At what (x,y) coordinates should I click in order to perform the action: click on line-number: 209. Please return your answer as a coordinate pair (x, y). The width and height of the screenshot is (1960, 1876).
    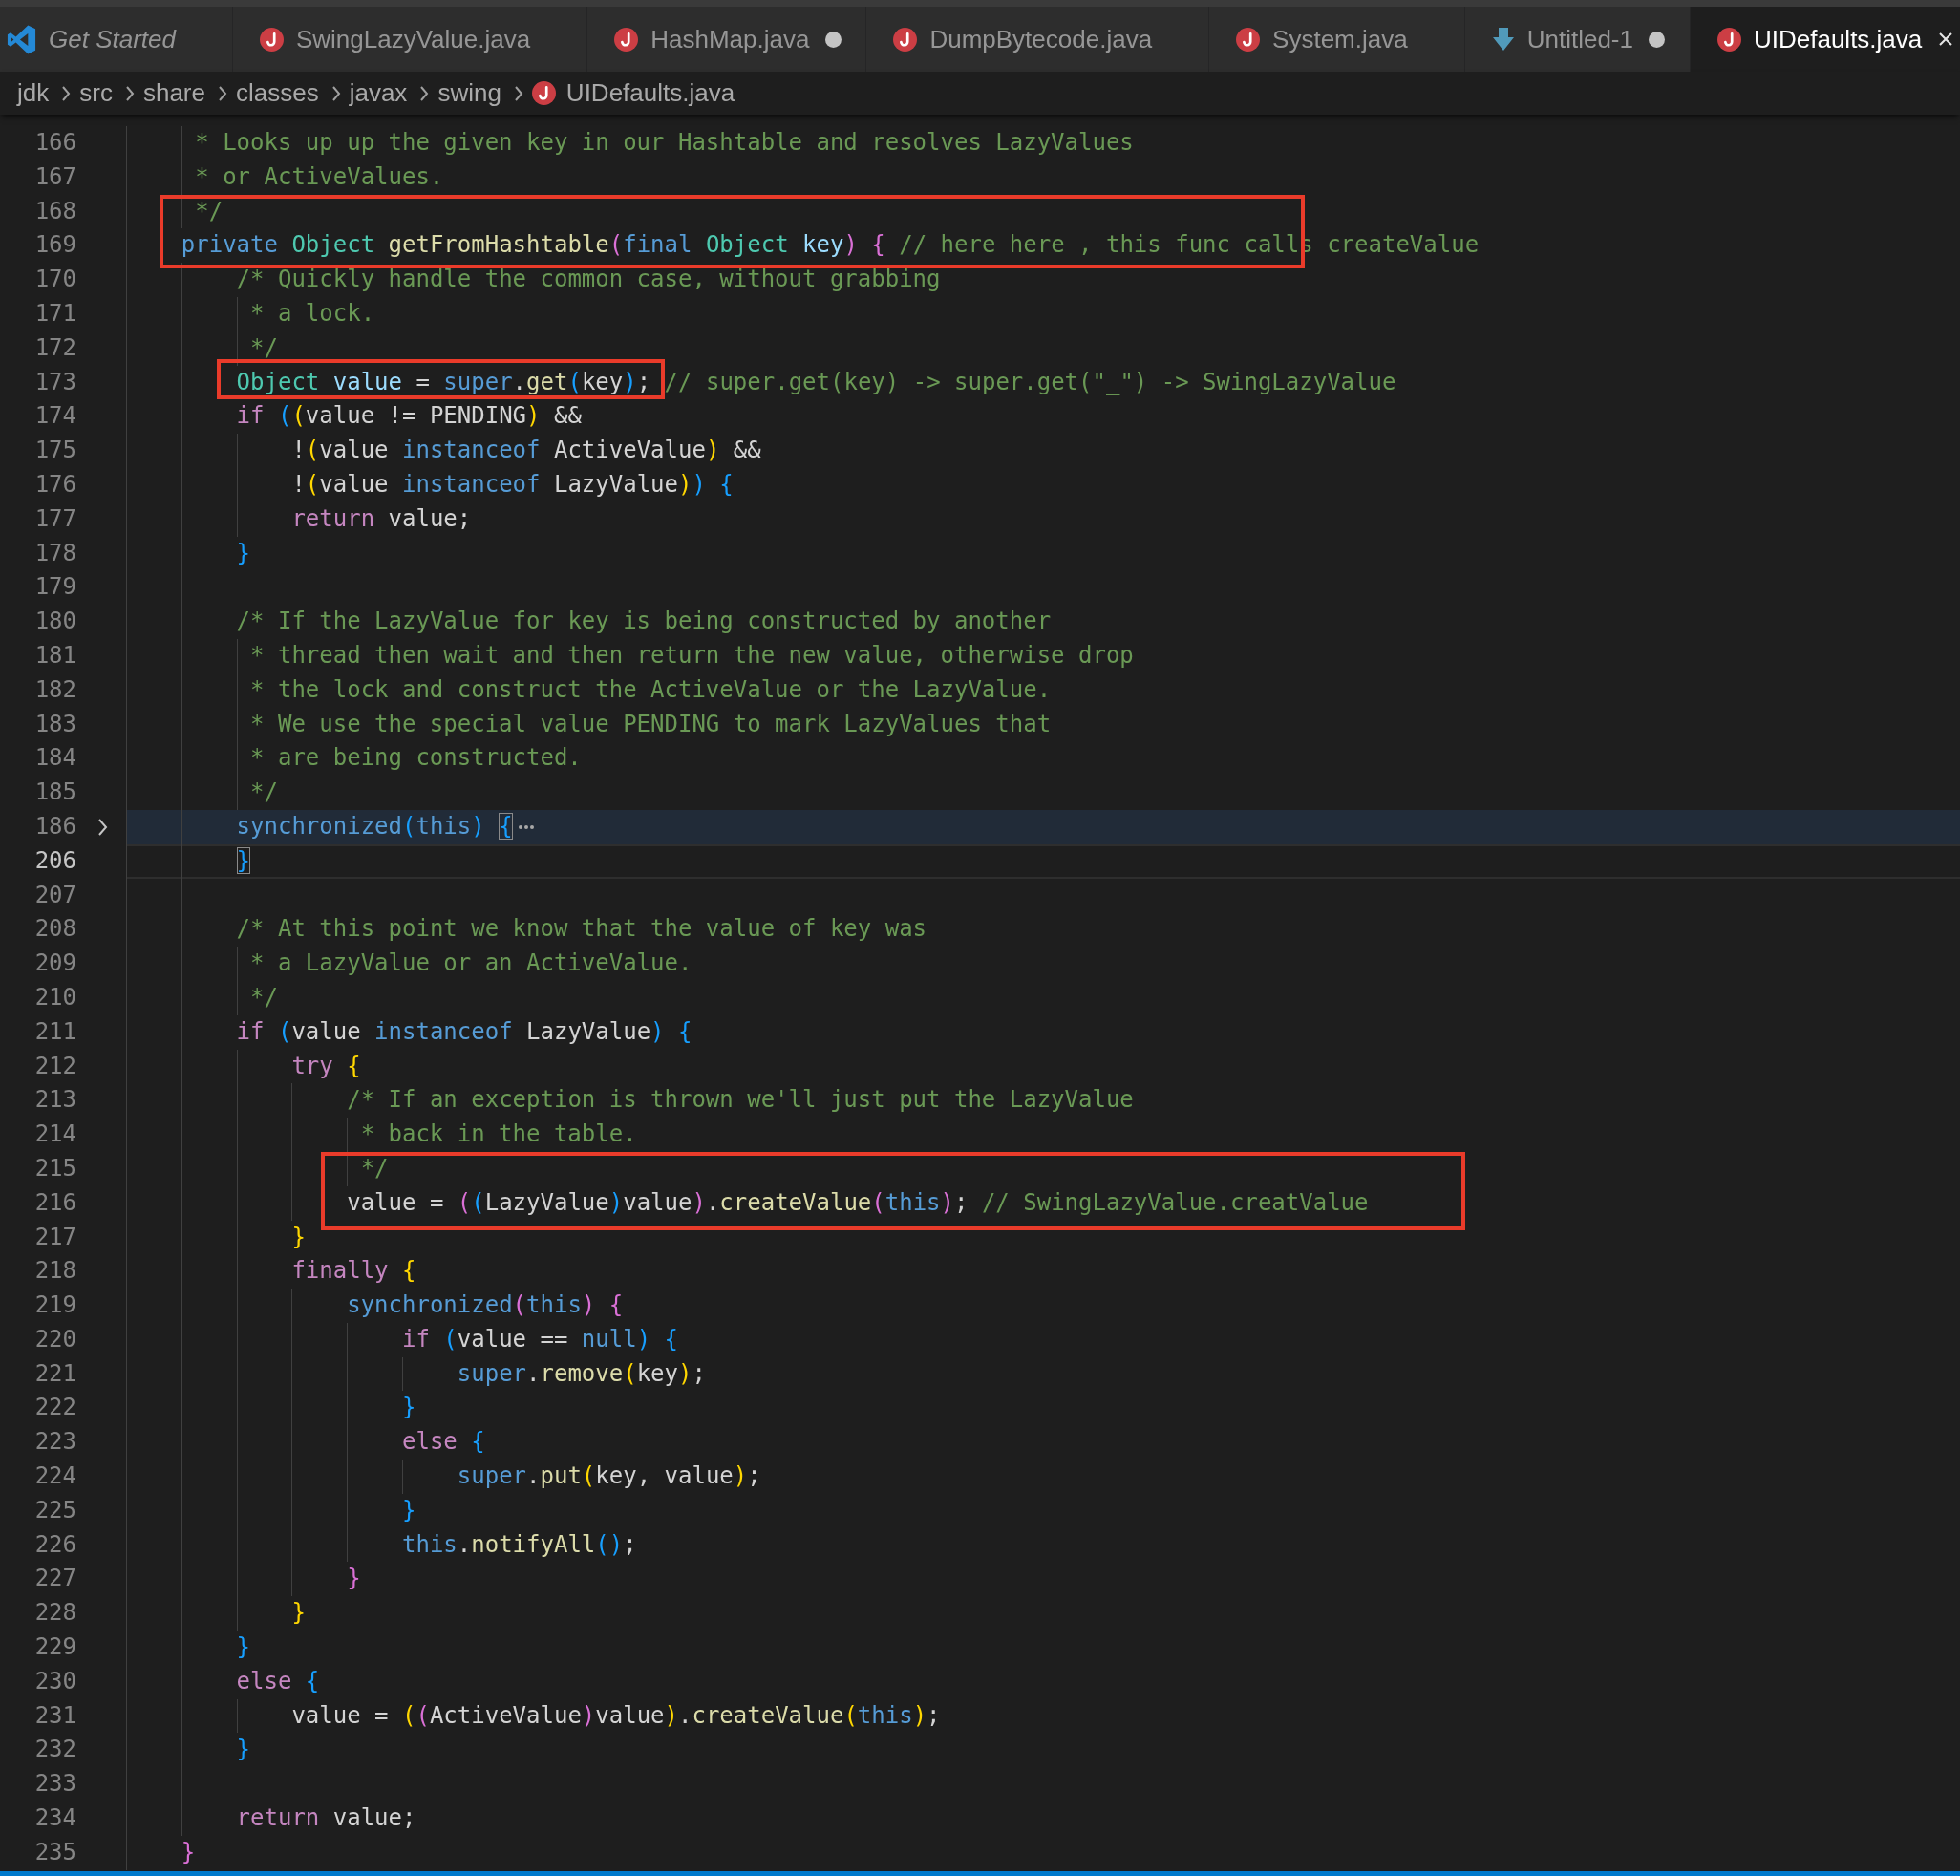
    Looking at the image, I should click on (55, 964).